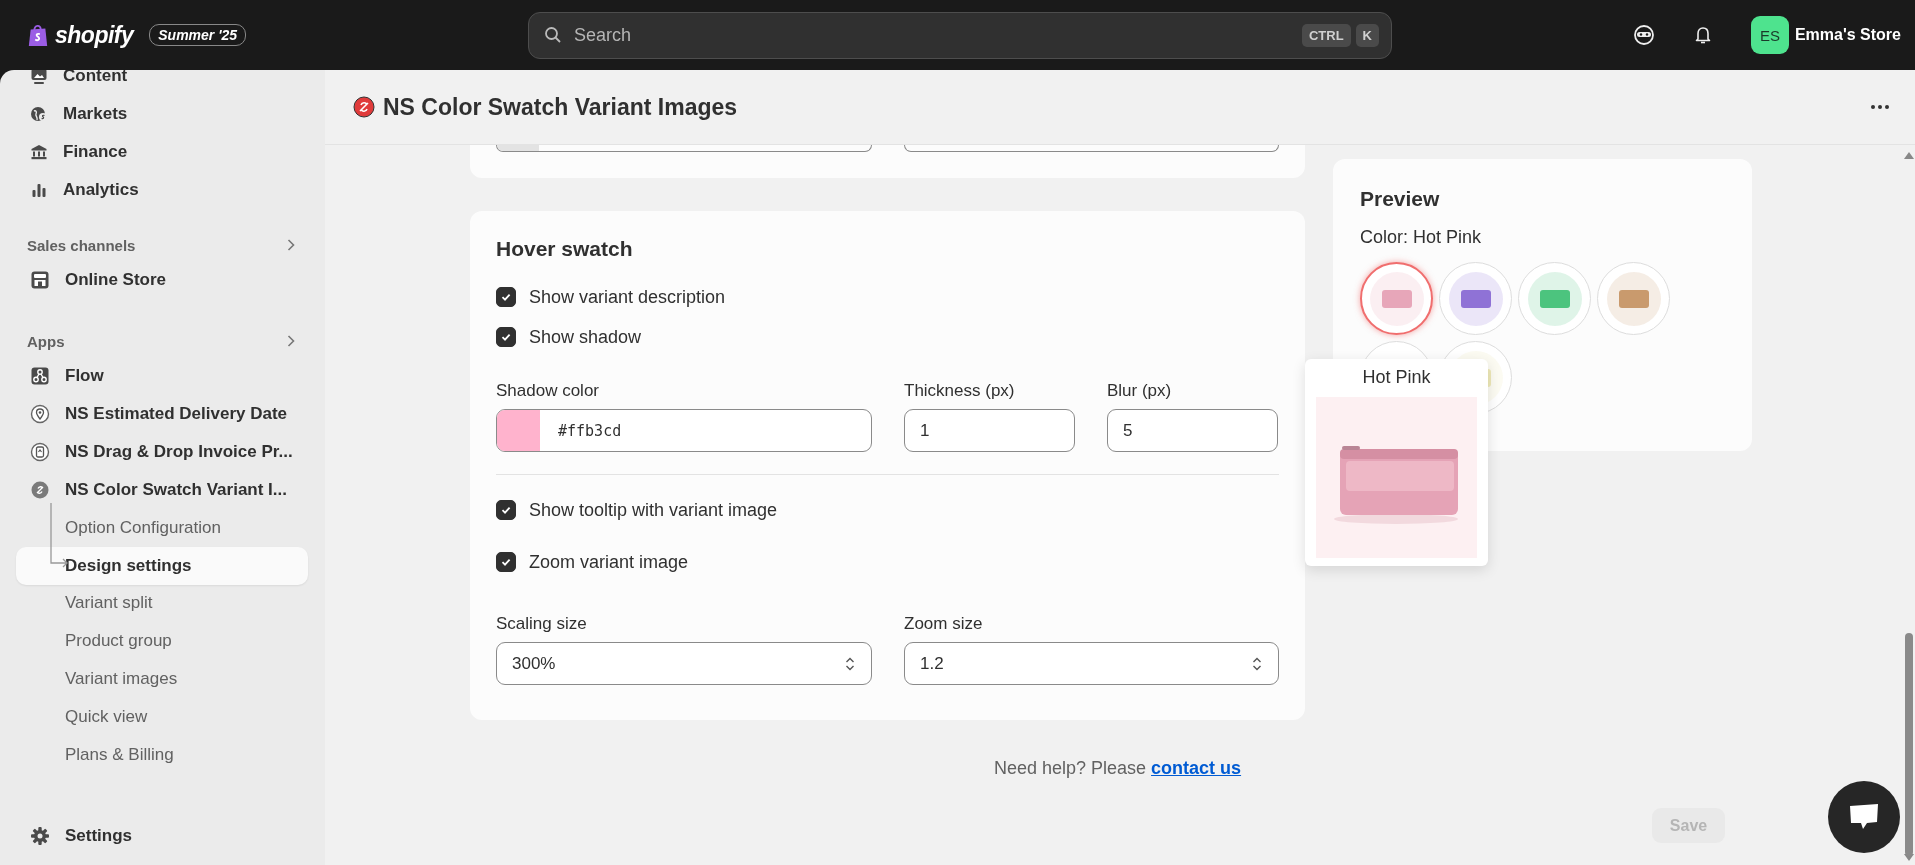 Image resolution: width=1915 pixels, height=865 pixels. I want to click on nav-item: Content, so click(162, 82).